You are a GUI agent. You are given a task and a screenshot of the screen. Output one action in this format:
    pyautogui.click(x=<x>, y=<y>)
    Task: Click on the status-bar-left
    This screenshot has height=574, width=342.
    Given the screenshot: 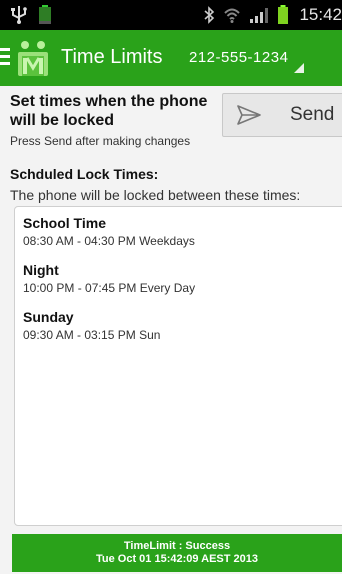 What is the action you would take?
    pyautogui.click(x=31, y=15)
    